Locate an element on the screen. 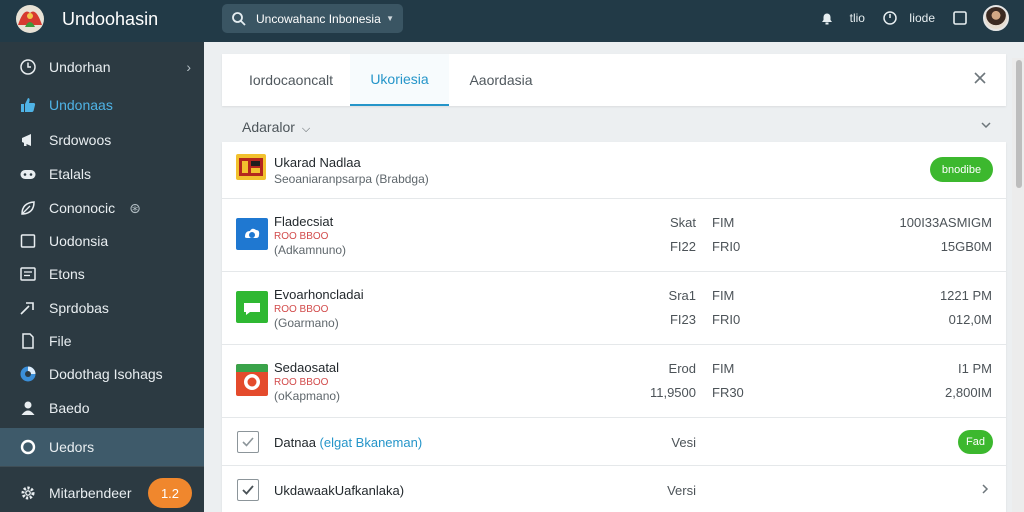 The width and height of the screenshot is (1024, 512). app-logo-icon is located at coordinates (30, 19).